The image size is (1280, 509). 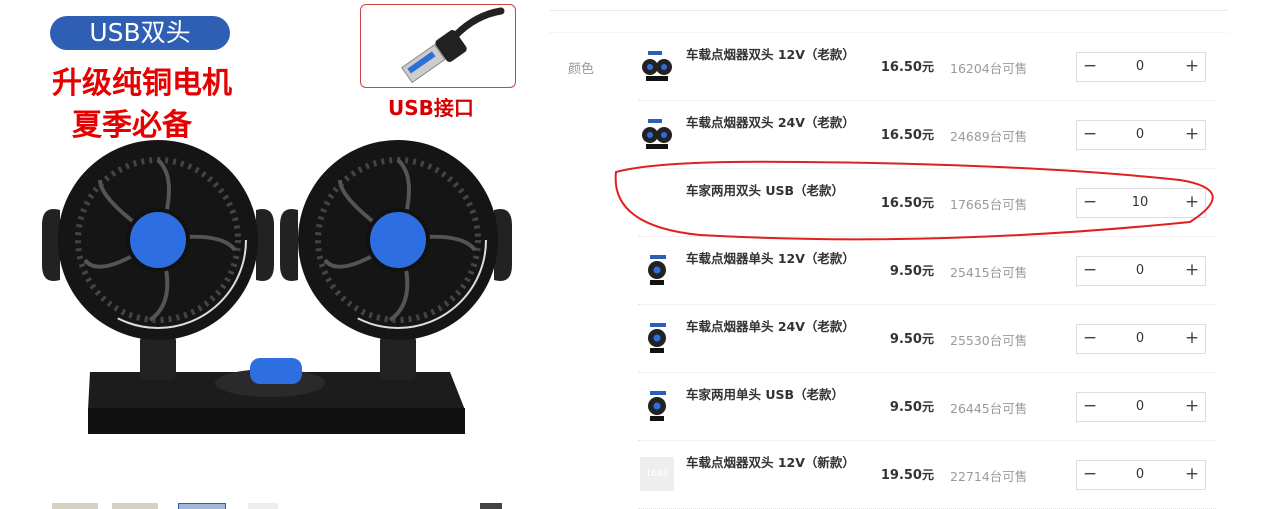 I want to click on sku-price-value: 19.50, so click(x=901, y=475).